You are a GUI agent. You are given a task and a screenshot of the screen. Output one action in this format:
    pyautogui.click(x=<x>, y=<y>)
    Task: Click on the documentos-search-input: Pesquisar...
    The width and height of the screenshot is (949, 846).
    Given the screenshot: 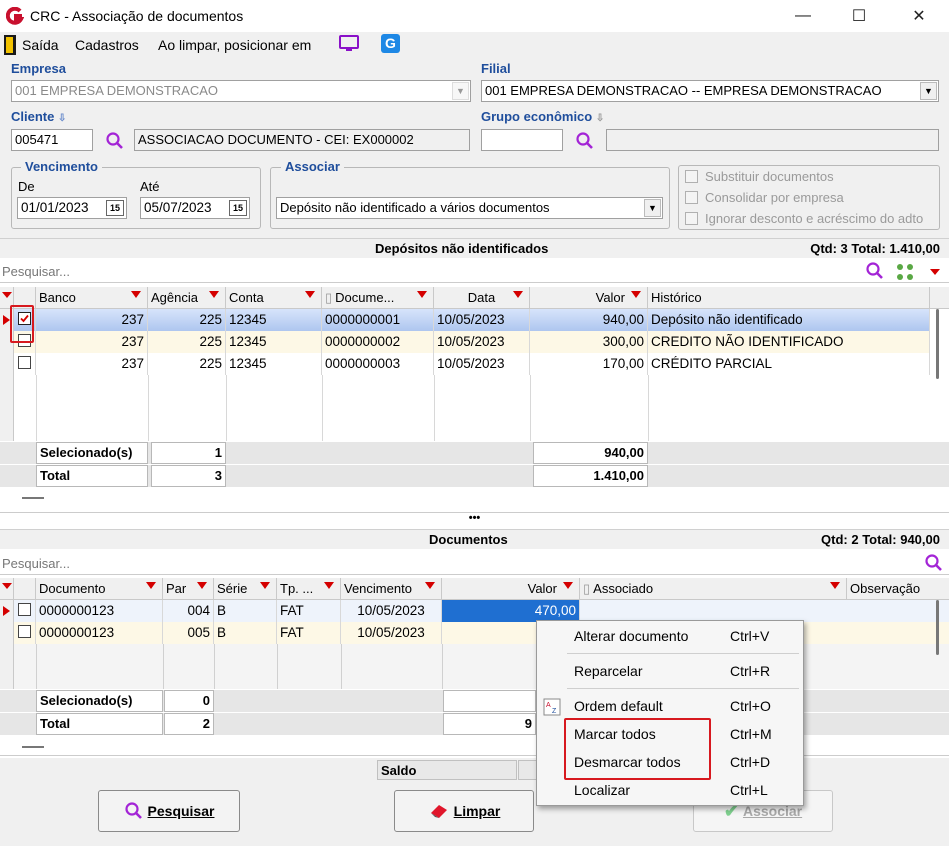 What is the action you would take?
    pyautogui.click(x=36, y=563)
    